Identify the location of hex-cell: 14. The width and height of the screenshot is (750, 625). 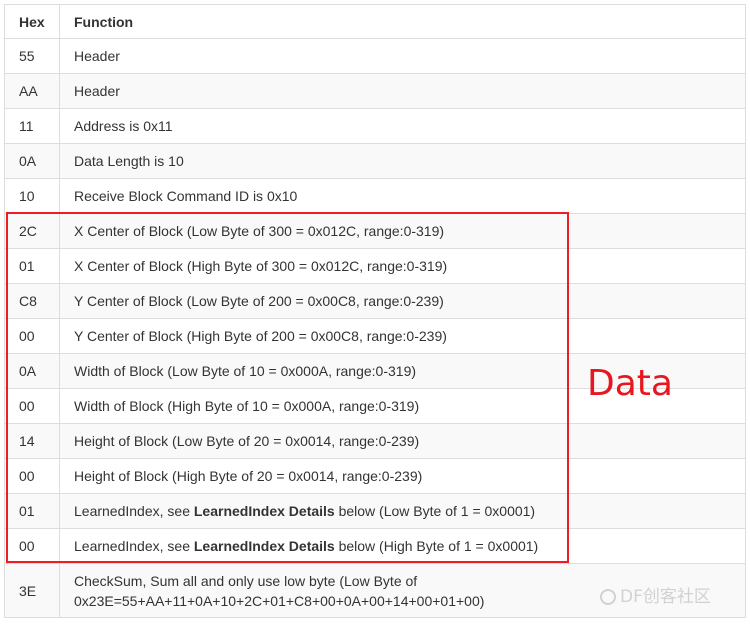
(32, 441).